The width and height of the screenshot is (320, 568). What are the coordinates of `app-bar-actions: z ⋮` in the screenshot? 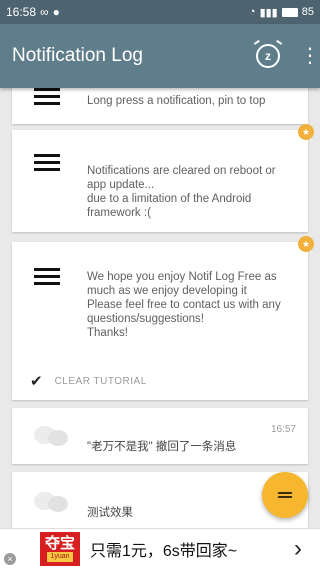 It's located at (288, 56).